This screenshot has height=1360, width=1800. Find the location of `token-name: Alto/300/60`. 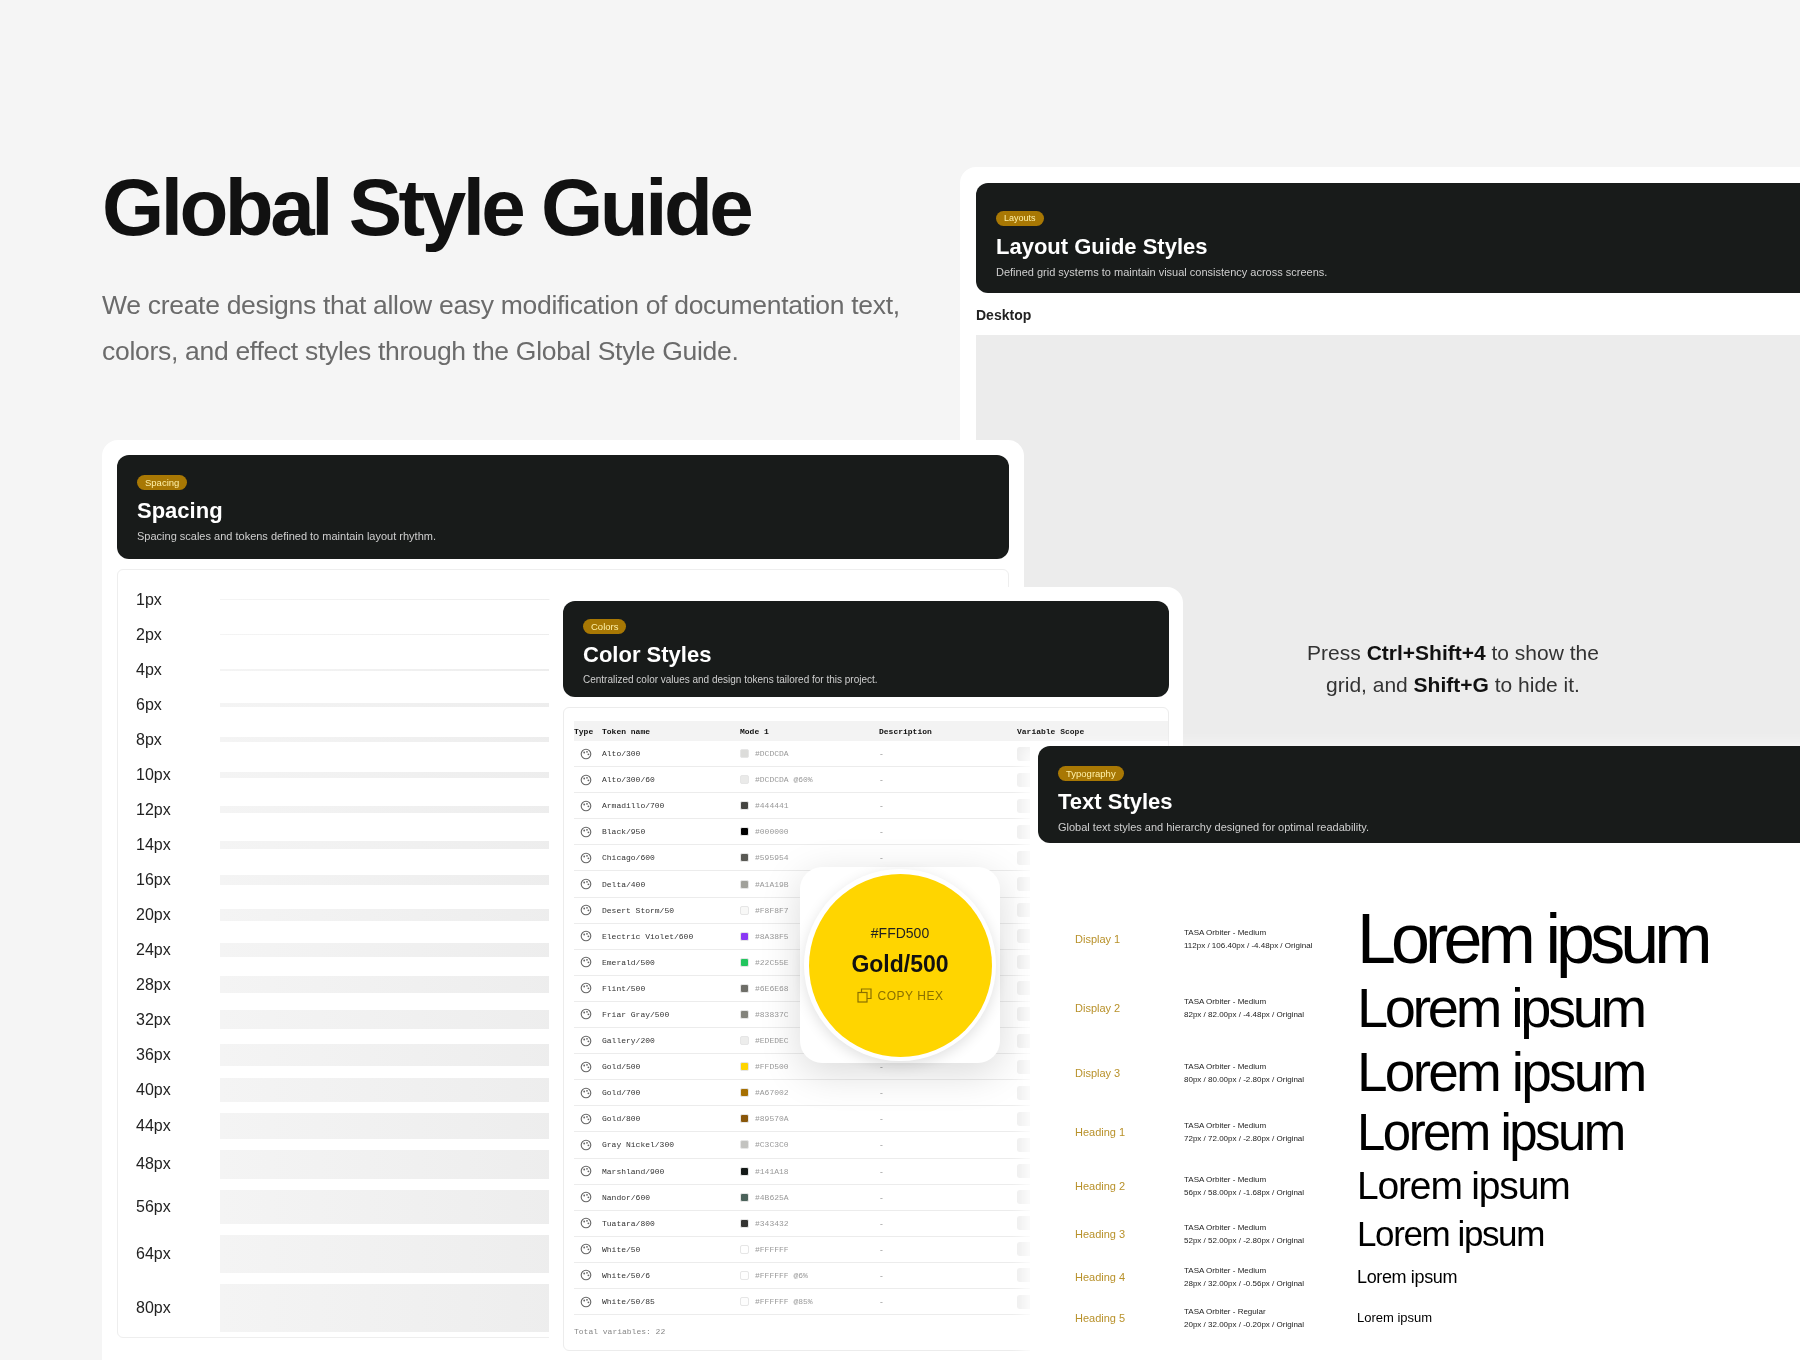

token-name: Alto/300/60 is located at coordinates (629, 780).